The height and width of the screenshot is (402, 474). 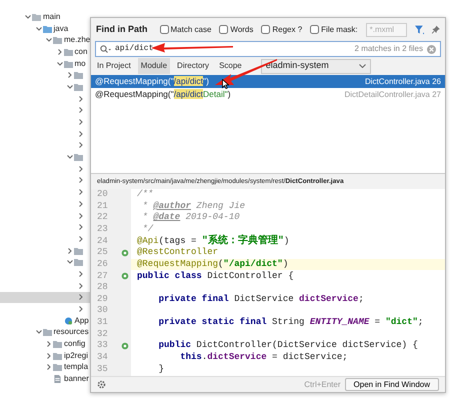 What do you see at coordinates (322, 384) in the screenshot?
I see `shortcut-hint: Ctrl+Enter` at bounding box center [322, 384].